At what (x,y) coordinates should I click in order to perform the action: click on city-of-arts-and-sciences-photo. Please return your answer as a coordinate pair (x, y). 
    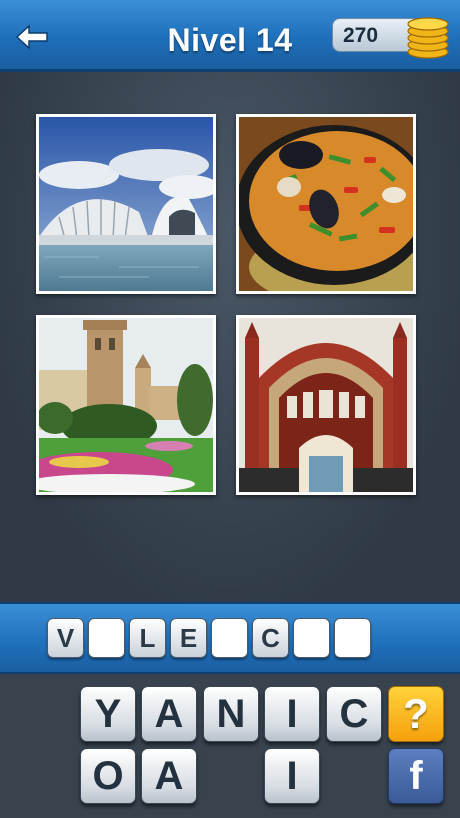
    Looking at the image, I should click on (126, 204).